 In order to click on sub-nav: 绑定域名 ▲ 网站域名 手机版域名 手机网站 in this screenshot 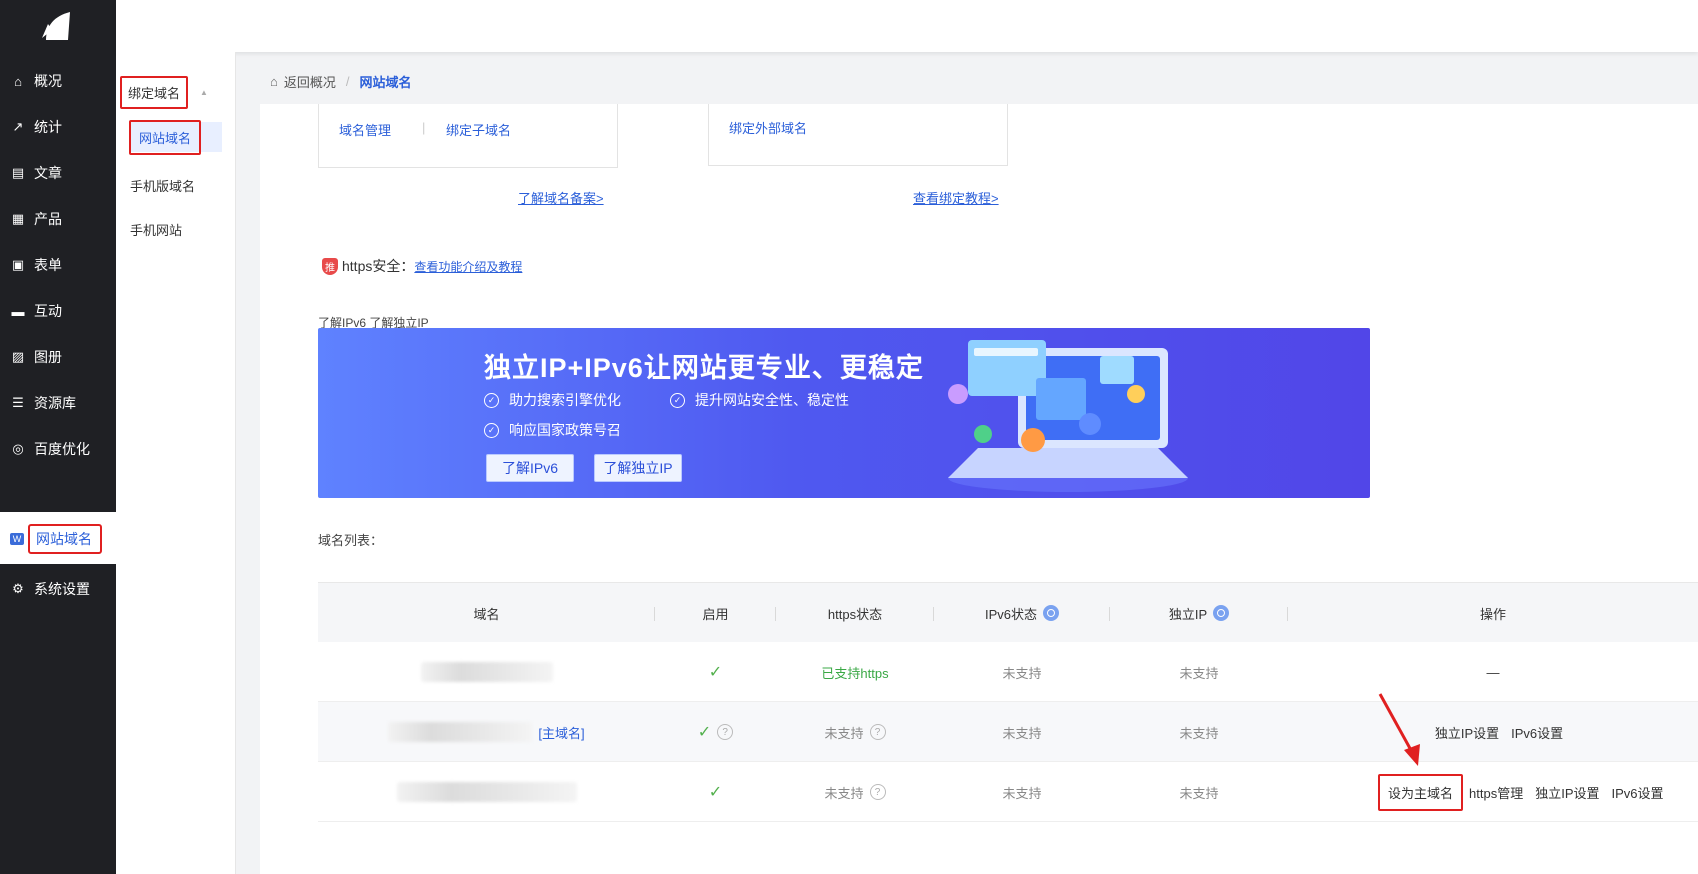, I will do `click(176, 463)`.